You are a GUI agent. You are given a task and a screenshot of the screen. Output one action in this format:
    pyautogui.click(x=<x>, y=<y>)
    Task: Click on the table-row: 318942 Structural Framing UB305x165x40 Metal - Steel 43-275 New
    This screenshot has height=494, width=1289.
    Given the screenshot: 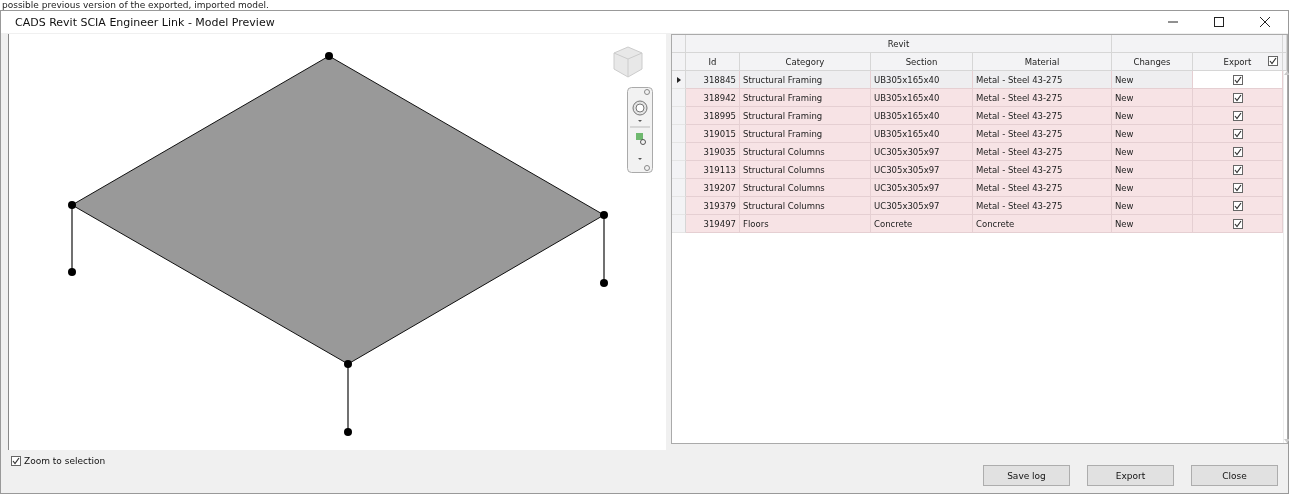 What is the action you would take?
    pyautogui.click(x=977, y=98)
    